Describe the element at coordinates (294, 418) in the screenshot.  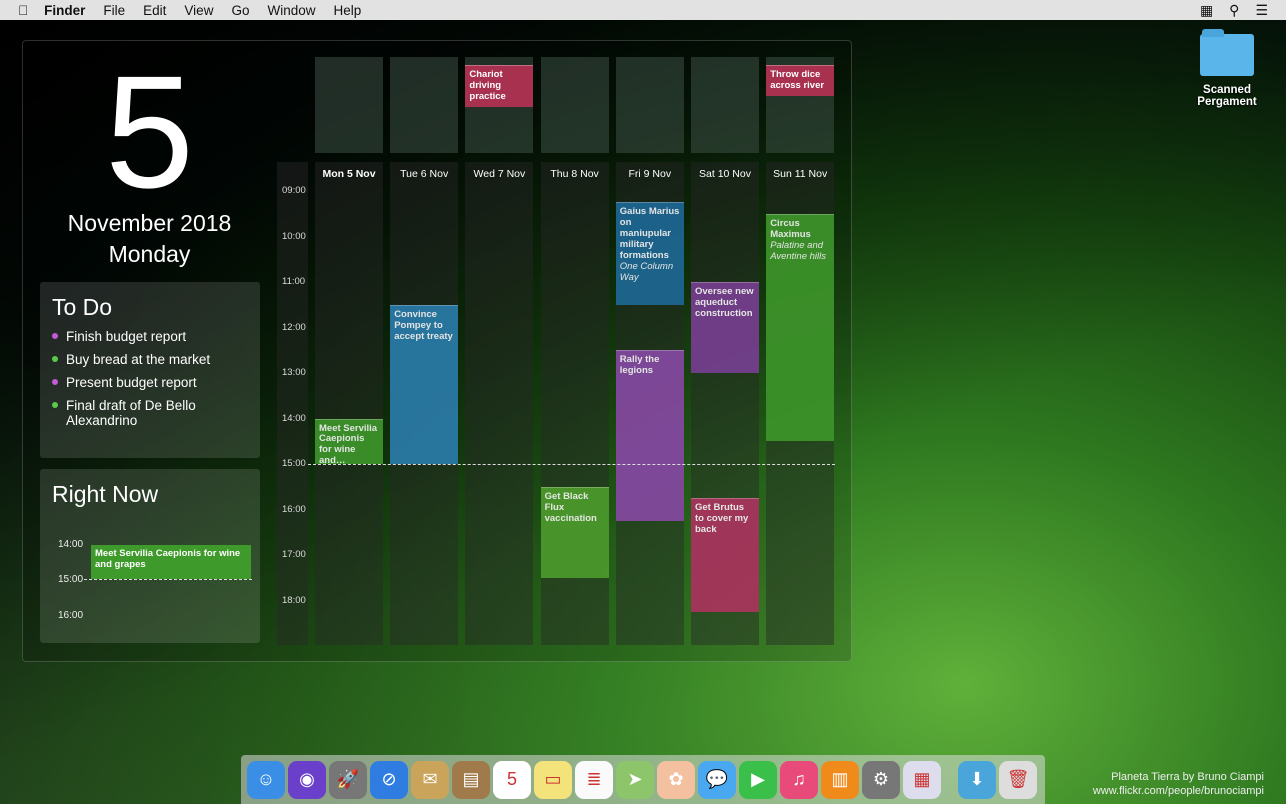
I see `hour-label: 14:00` at that location.